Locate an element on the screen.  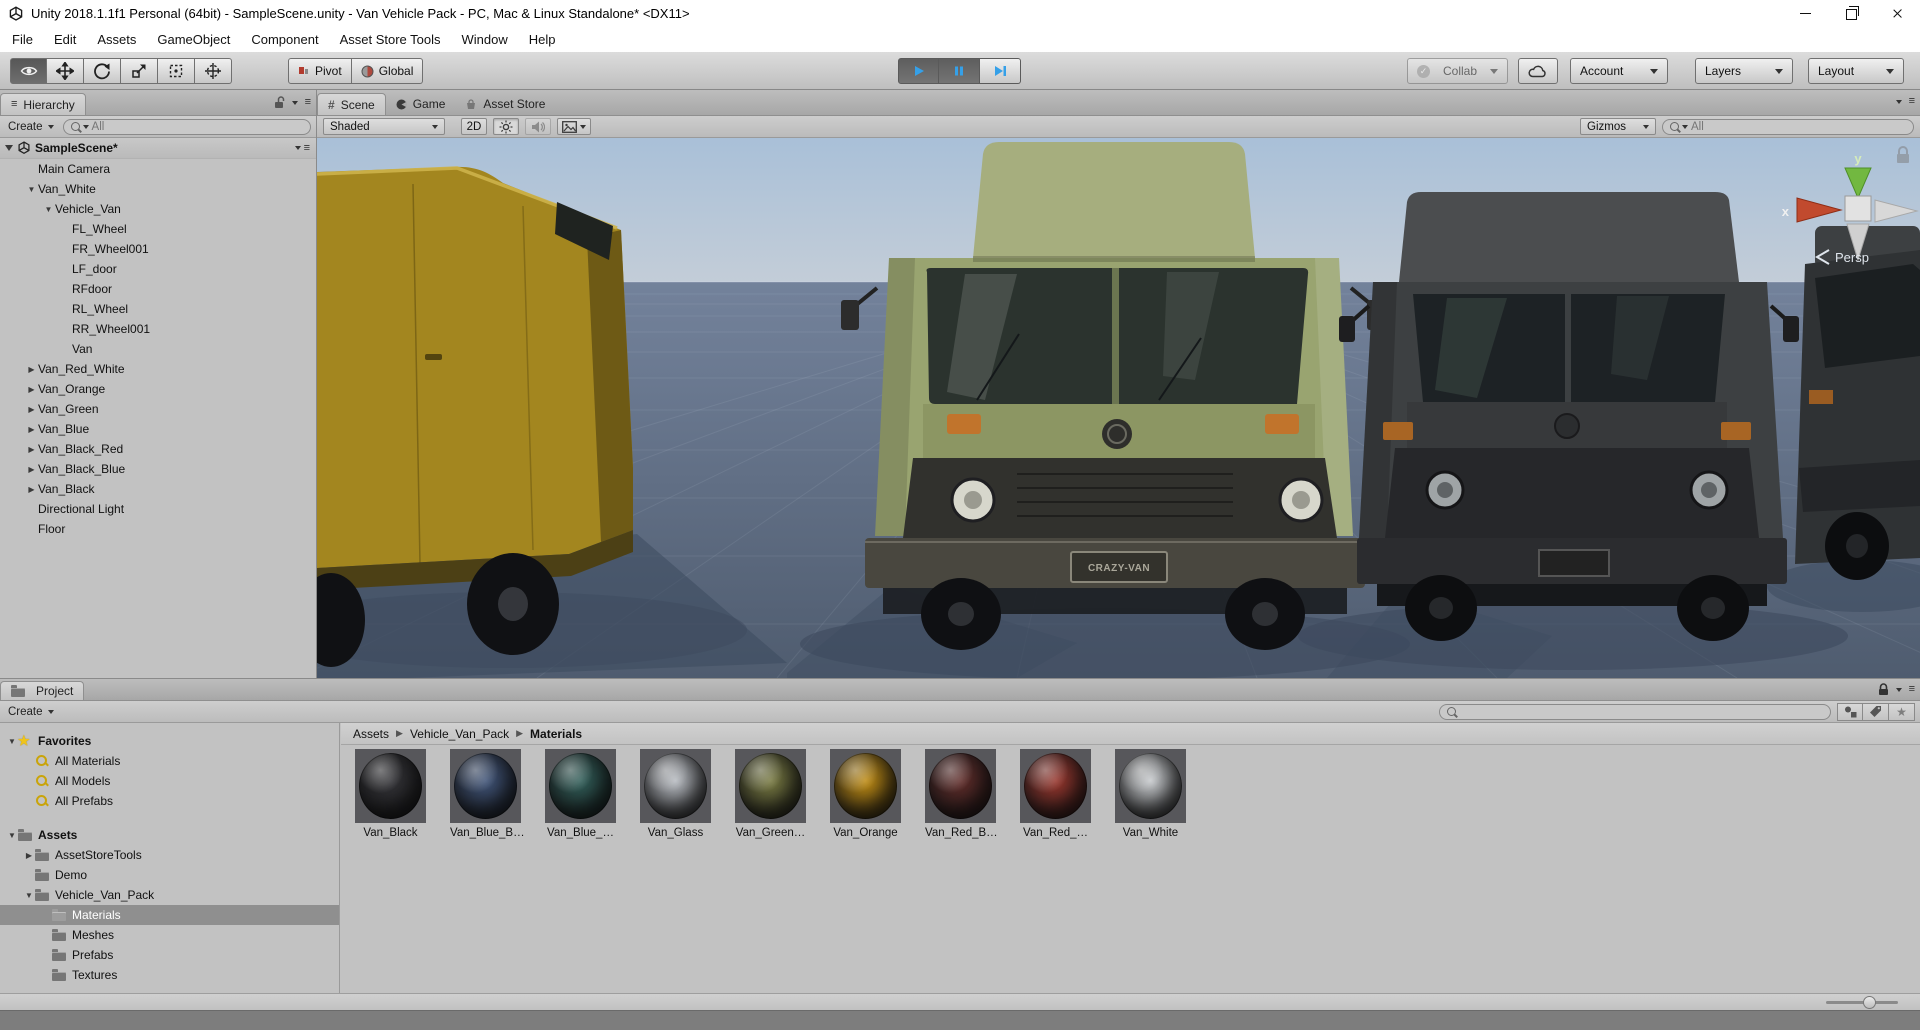
menu-item: GameObject is located at coordinates (193, 39).